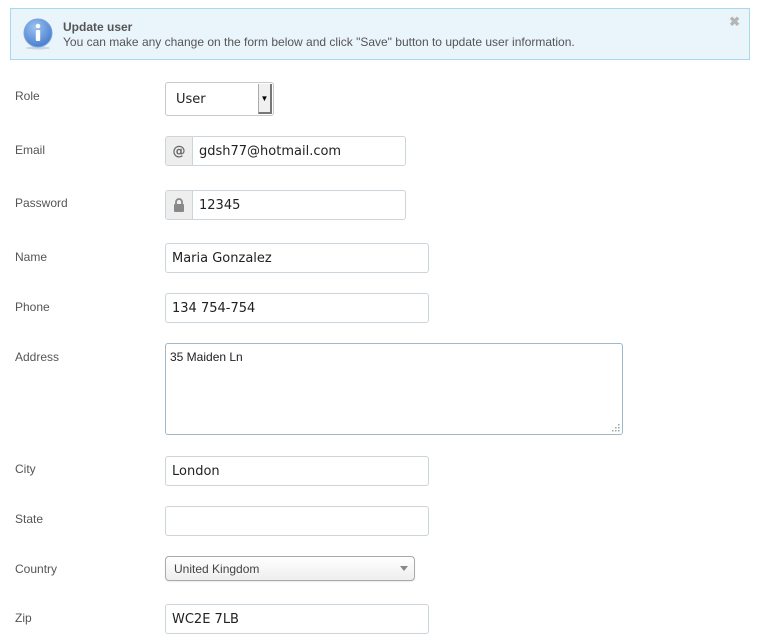 The image size is (760, 640). Describe the element at coordinates (297, 258) in the screenshot. I see `name-input: Maria Gonzalez` at that location.